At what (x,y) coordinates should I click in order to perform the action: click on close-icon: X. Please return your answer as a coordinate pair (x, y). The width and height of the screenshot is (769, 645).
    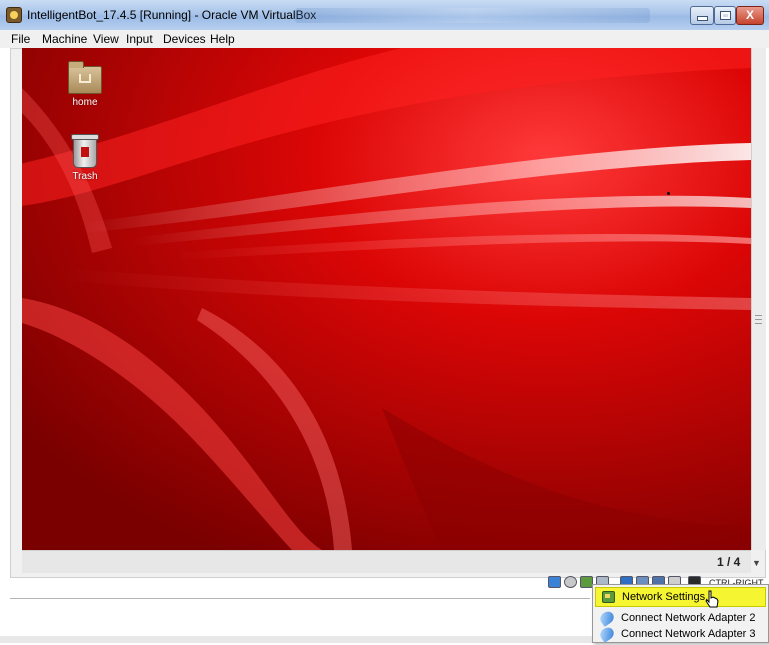
    Looking at the image, I should click on (749, 15).